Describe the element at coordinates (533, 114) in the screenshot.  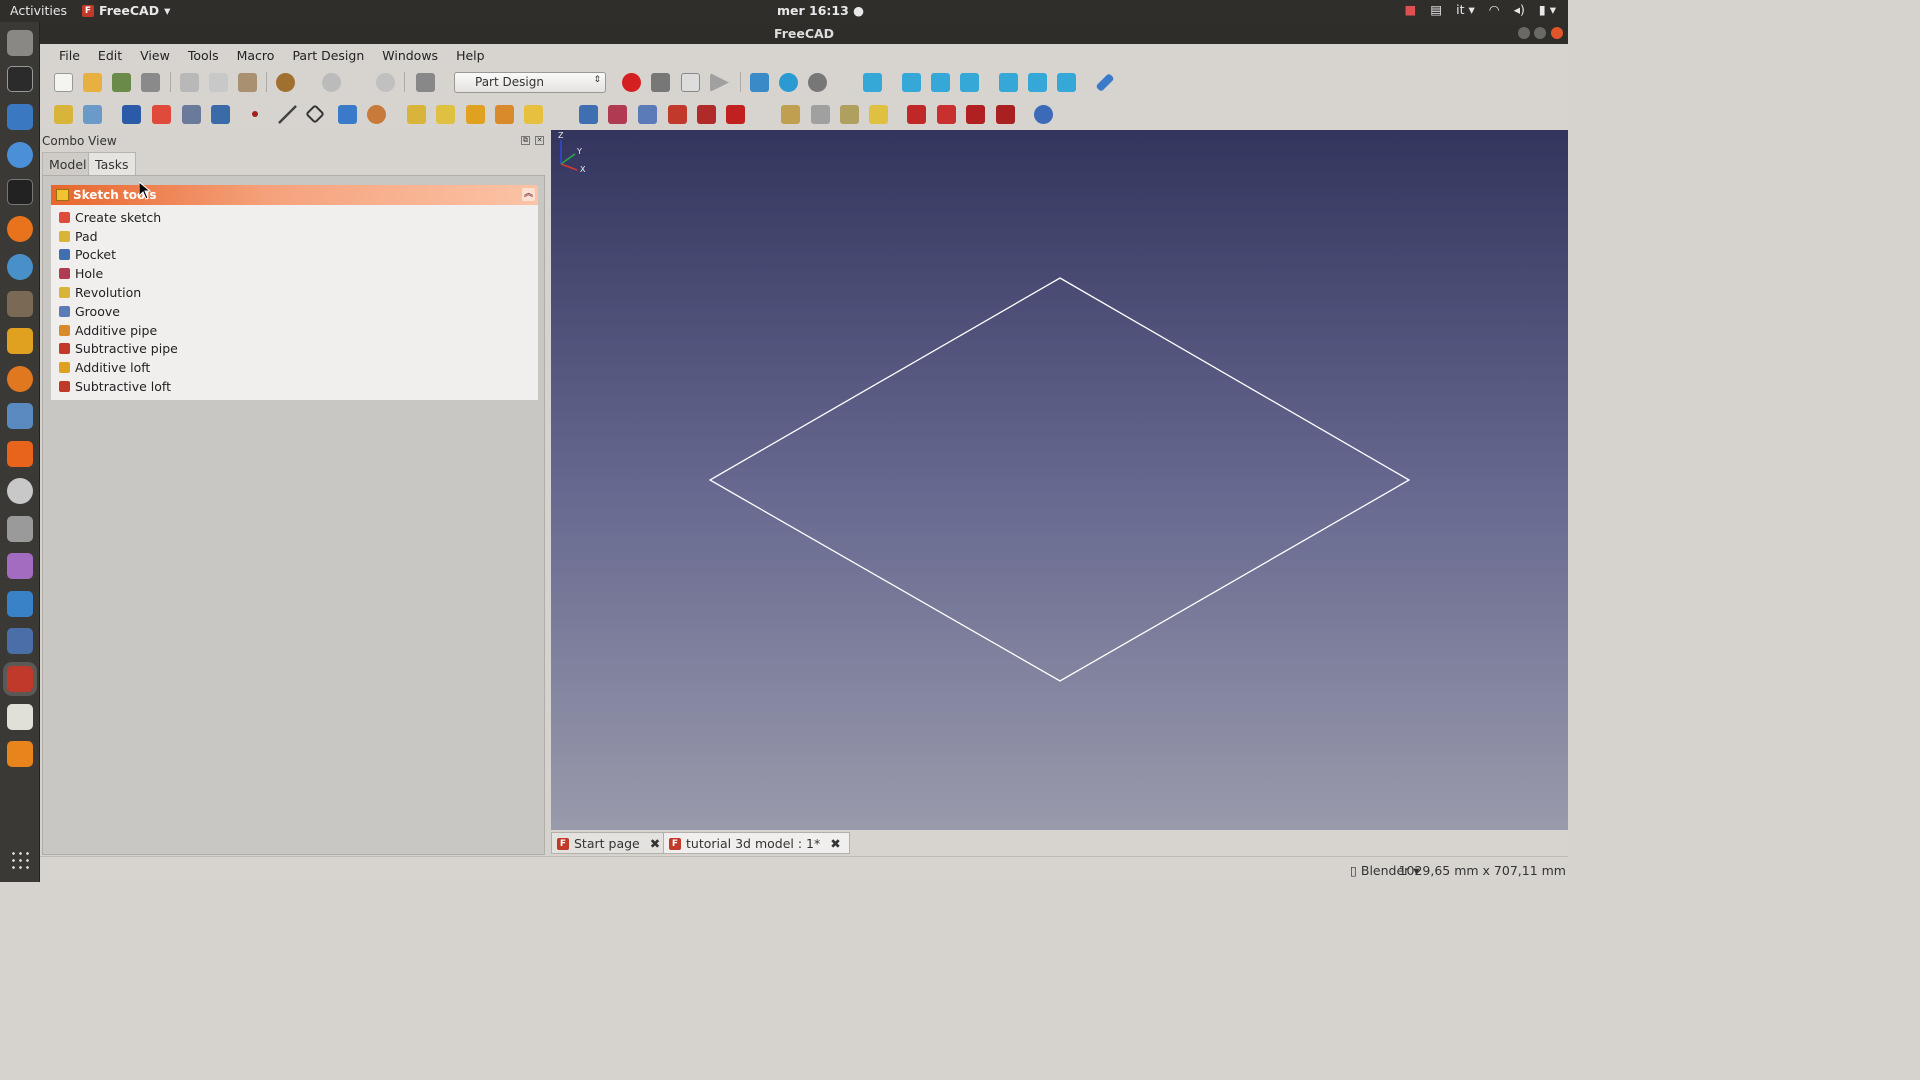
I see `additive-primitive-icon` at that location.